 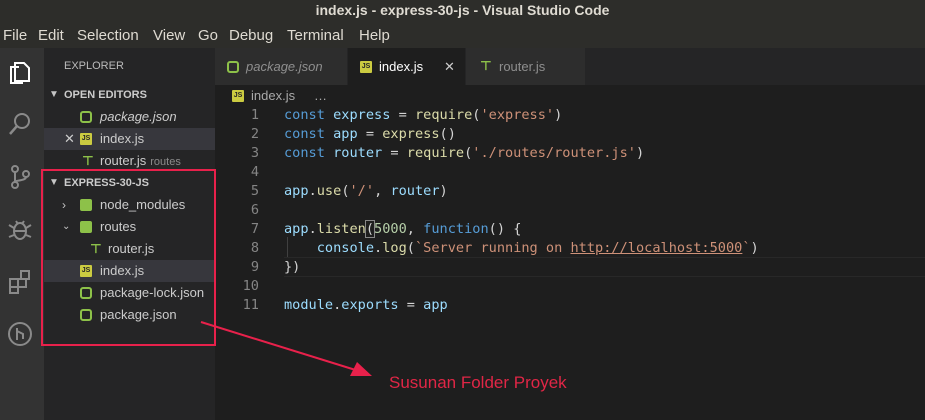 I want to click on annotation-arrow, so click(x=286, y=348).